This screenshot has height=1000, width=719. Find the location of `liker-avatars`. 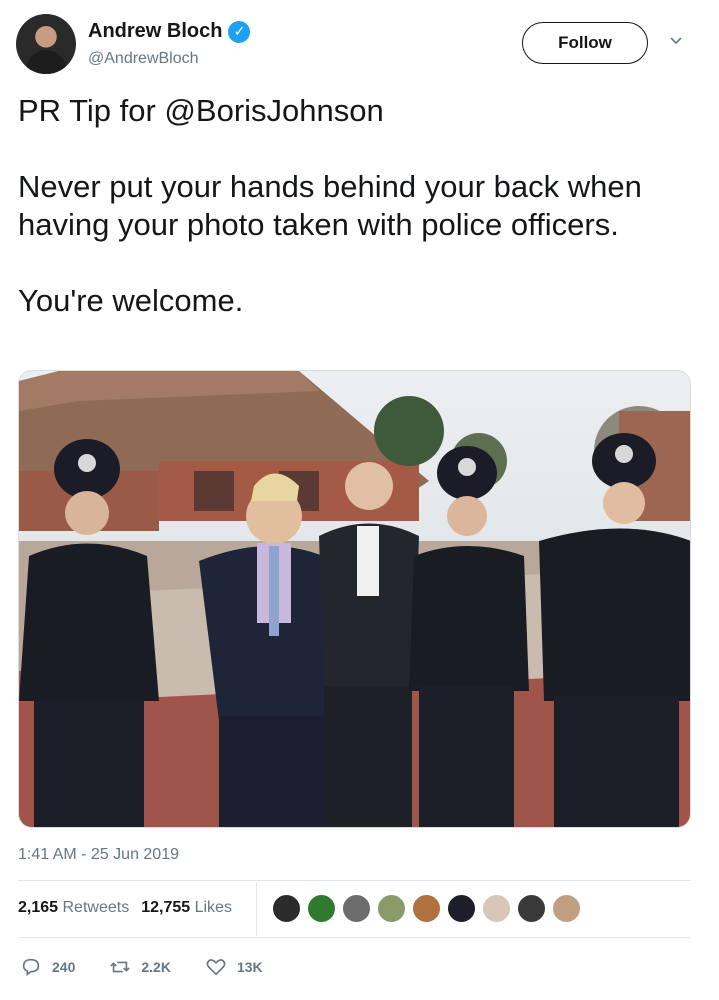

liker-avatars is located at coordinates (426, 908).